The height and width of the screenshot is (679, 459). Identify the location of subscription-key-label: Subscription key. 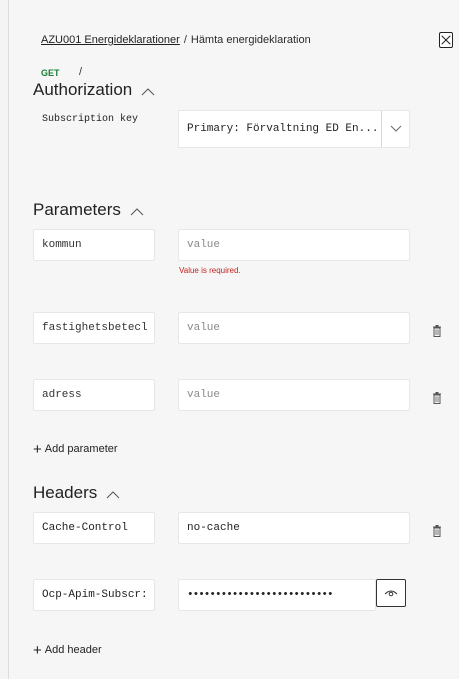
(90, 119).